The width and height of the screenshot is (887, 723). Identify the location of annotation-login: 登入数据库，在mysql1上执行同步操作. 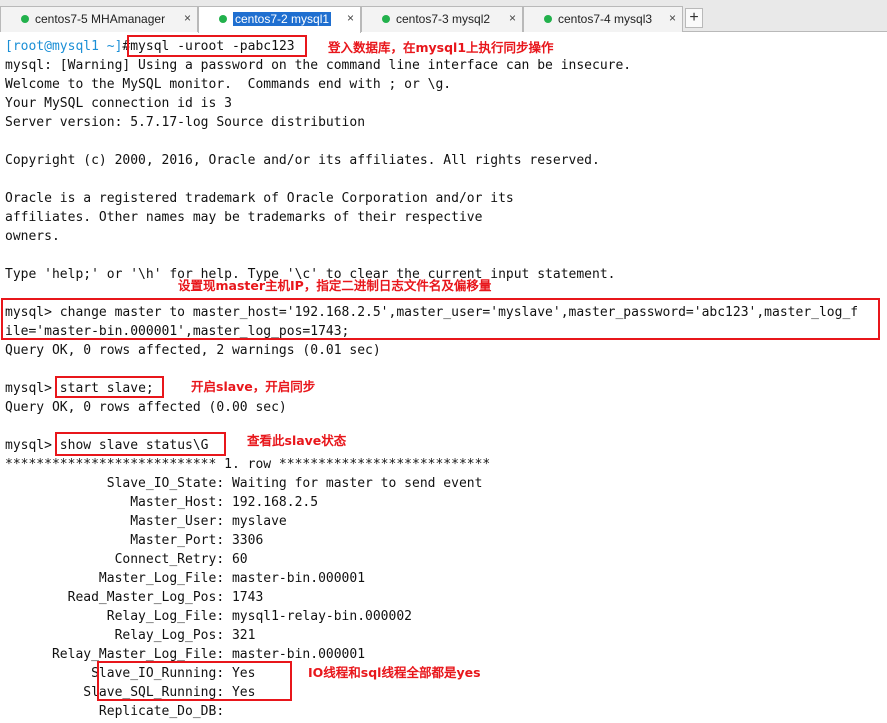
(441, 47).